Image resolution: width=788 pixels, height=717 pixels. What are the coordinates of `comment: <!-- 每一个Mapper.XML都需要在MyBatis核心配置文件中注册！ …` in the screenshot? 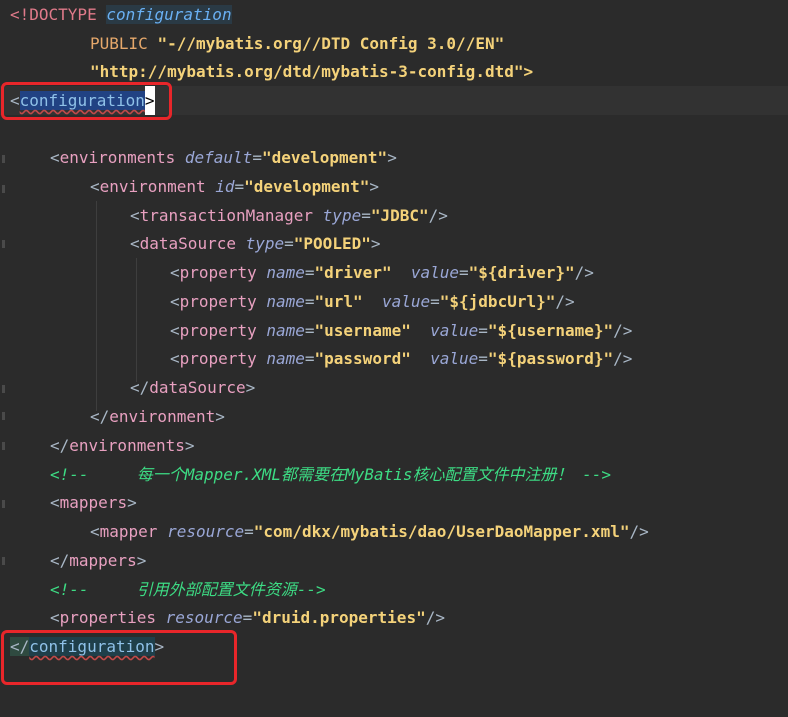 It's located at (330, 474).